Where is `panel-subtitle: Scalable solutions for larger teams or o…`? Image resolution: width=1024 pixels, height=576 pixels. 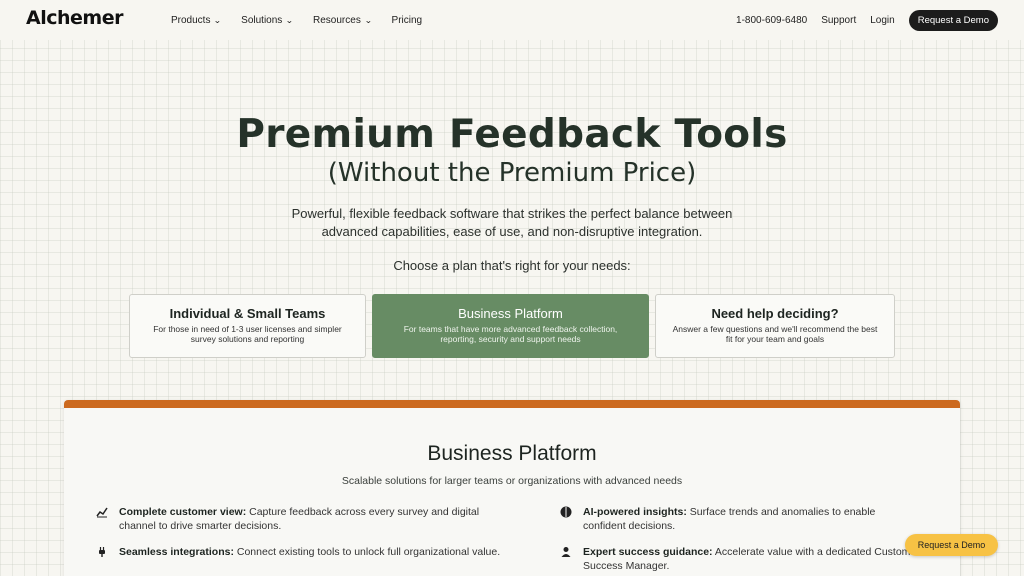
panel-subtitle: Scalable solutions for larger teams or o… is located at coordinates (512, 481).